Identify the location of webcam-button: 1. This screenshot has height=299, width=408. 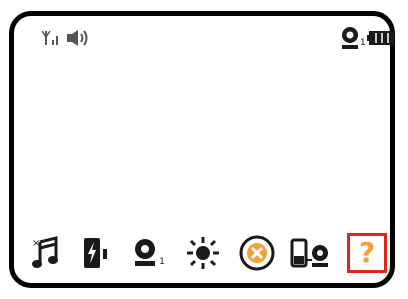
(149, 253).